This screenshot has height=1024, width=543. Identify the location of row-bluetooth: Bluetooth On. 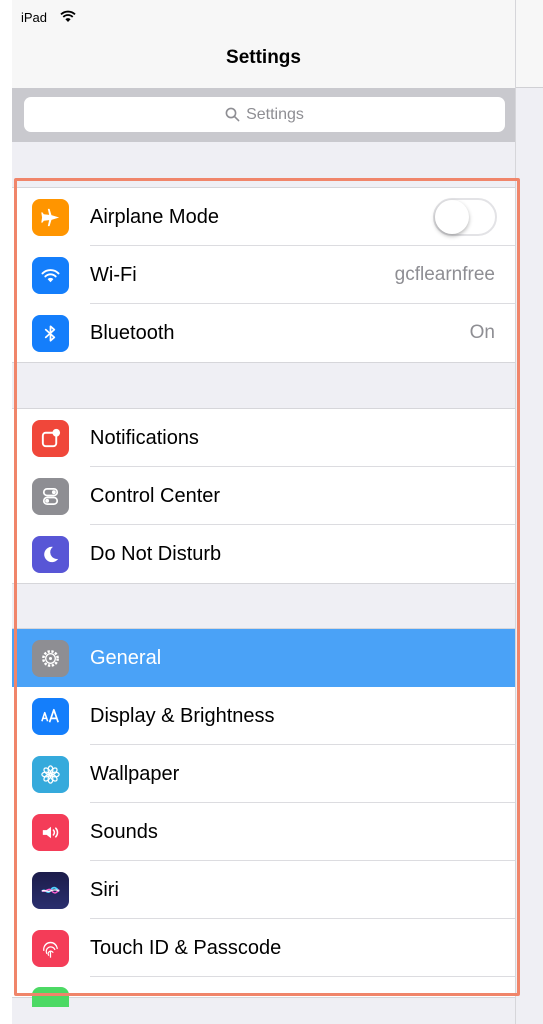
(263, 333).